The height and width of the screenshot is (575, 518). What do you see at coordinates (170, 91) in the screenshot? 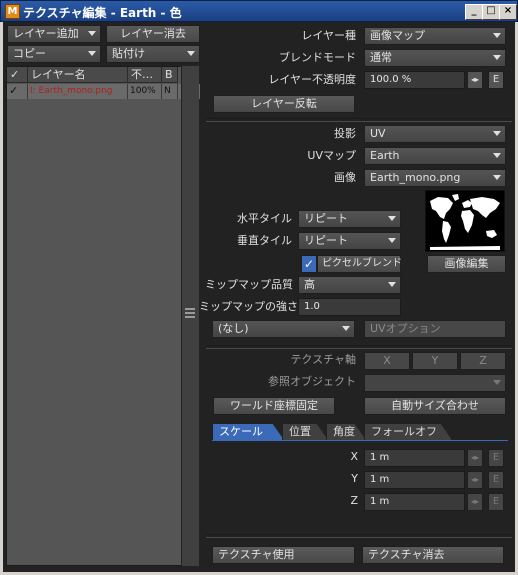
I see `layer-blend: N` at bounding box center [170, 91].